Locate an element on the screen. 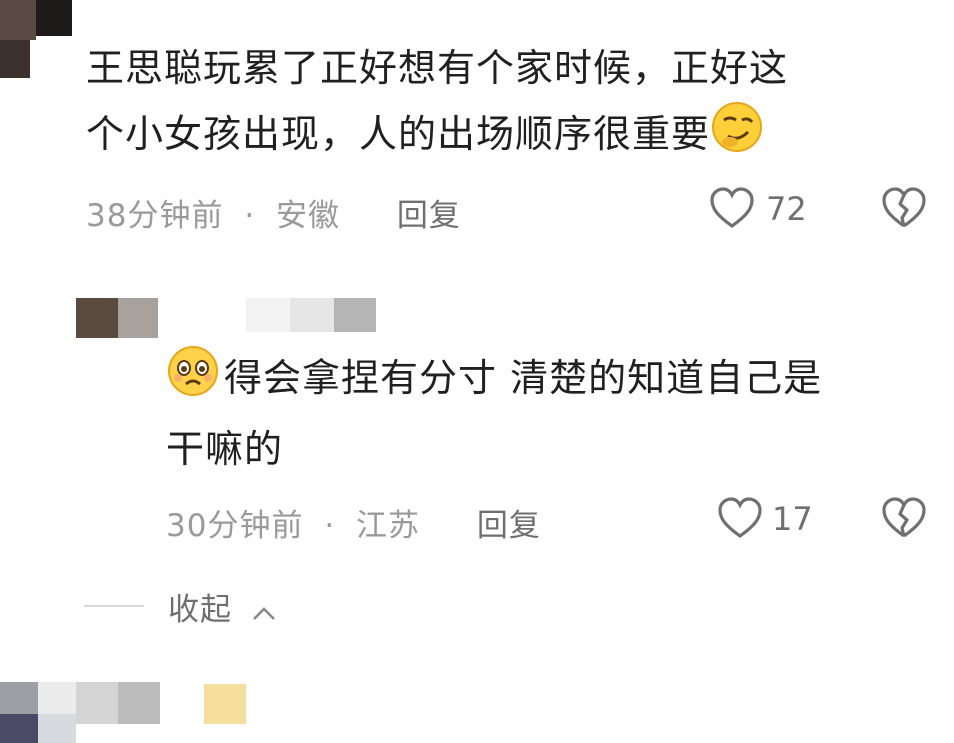  reply-username is located at coordinates (311, 315).